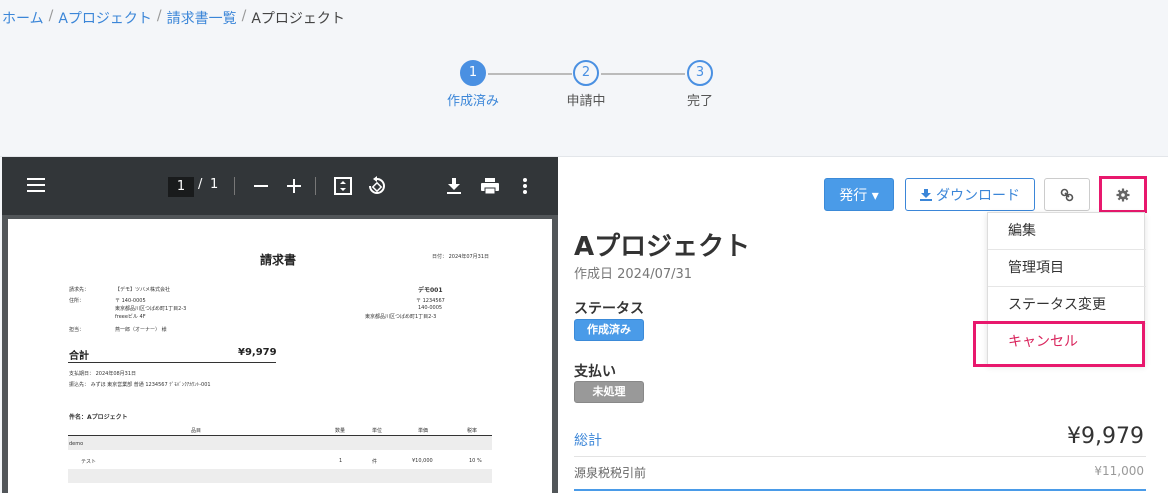  Describe the element at coordinates (280, 186) in the screenshot. I see `pdf-toolbar: 1 / 1` at that location.